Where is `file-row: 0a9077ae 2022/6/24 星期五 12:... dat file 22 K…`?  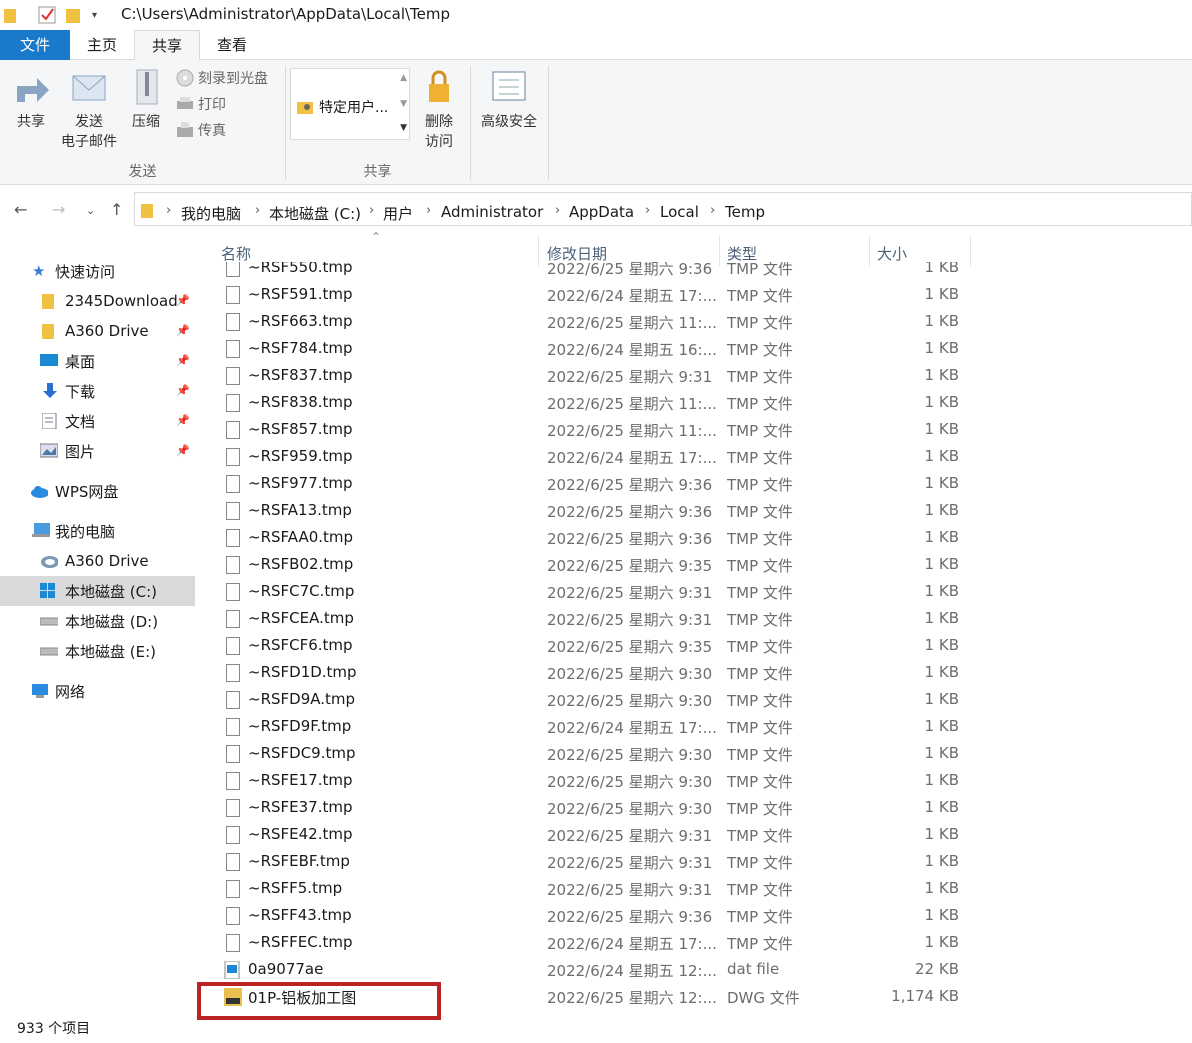 file-row: 0a9077ae 2022/6/24 星期五 12:... dat file 22 K… is located at coordinates (594, 970).